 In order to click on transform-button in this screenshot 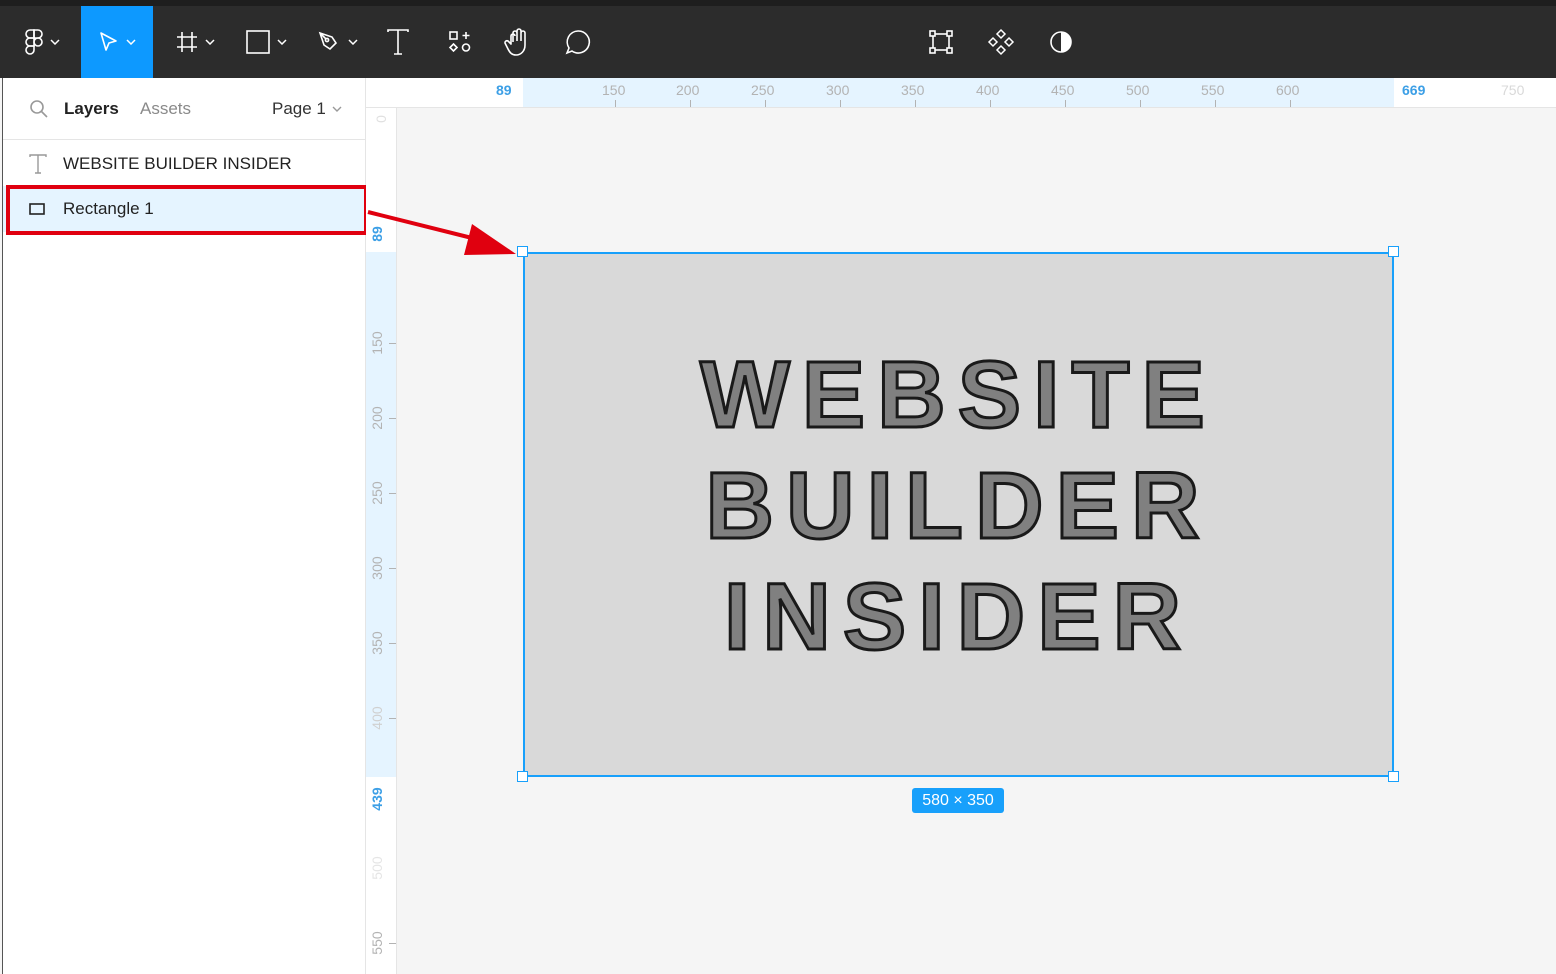, I will do `click(941, 42)`.